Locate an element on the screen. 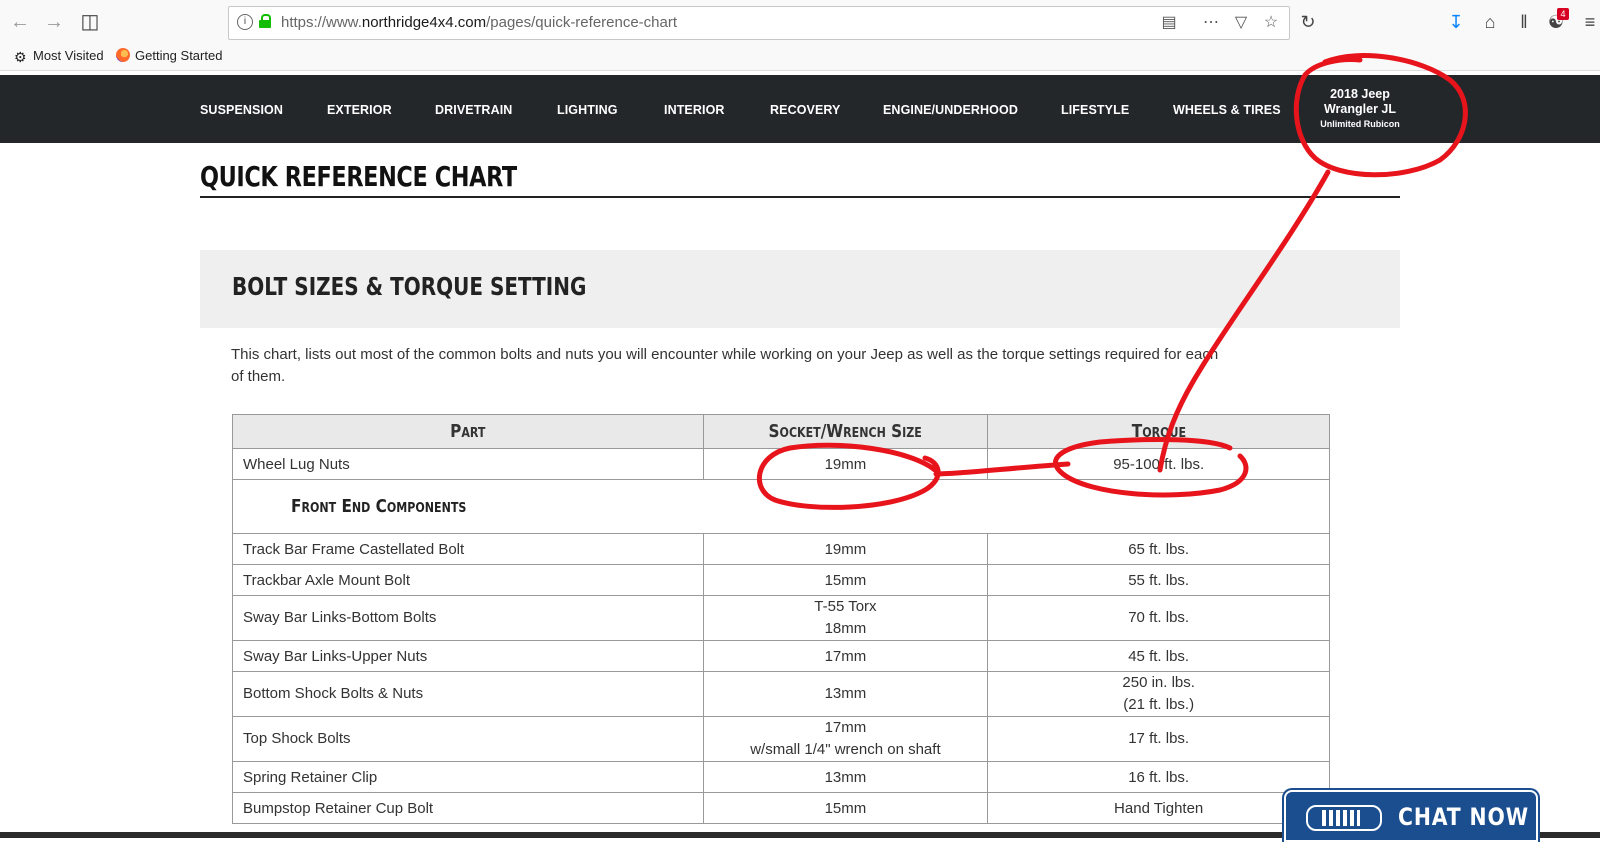 The width and height of the screenshot is (1600, 842). sidebar-icon: ◫ is located at coordinates (90, 22).